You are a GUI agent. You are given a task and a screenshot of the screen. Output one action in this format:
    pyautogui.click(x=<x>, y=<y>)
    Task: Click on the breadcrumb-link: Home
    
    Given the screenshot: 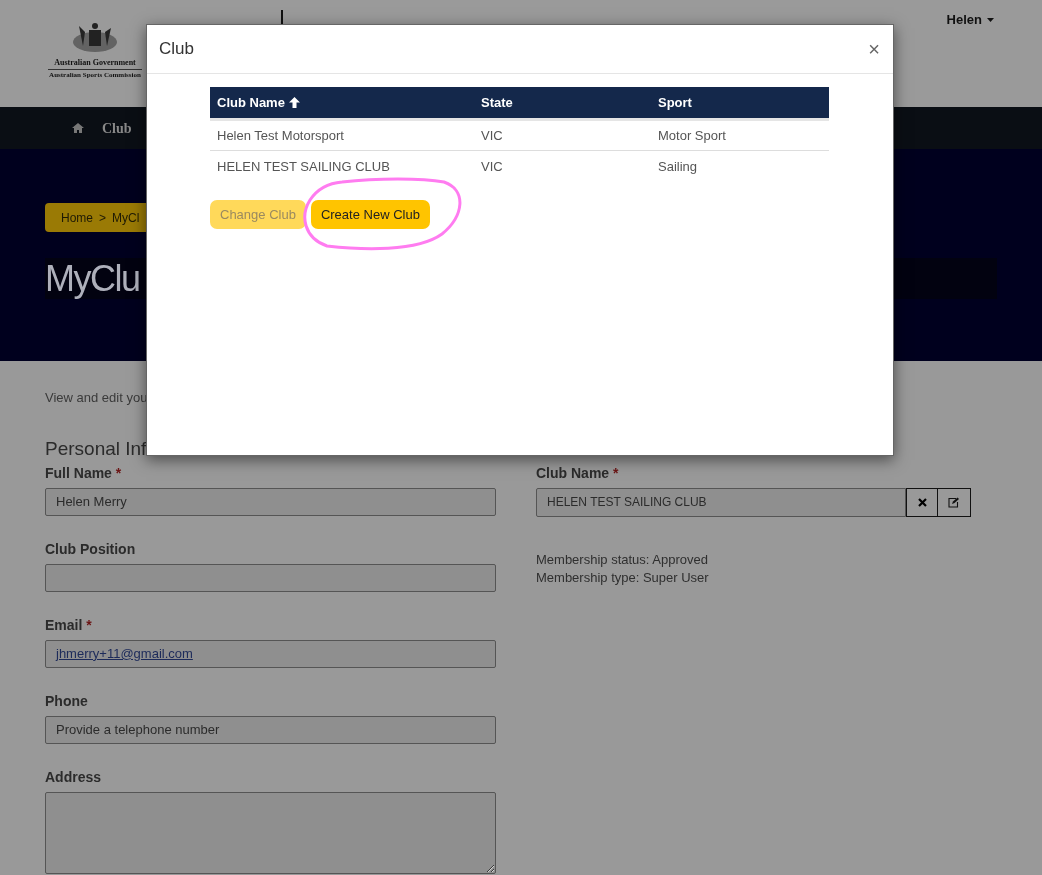 What is the action you would take?
    pyautogui.click(x=77, y=217)
    